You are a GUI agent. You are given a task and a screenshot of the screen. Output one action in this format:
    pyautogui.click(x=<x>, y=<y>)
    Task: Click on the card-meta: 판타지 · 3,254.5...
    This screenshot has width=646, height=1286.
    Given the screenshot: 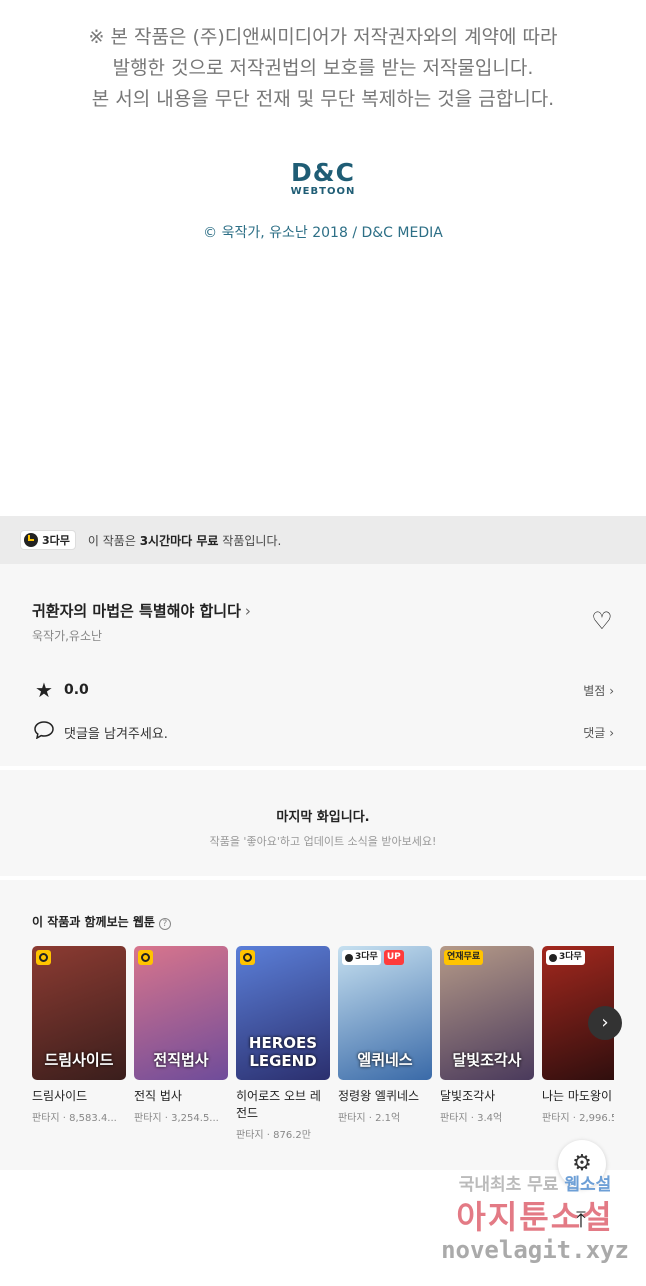 What is the action you would take?
    pyautogui.click(x=176, y=1118)
    